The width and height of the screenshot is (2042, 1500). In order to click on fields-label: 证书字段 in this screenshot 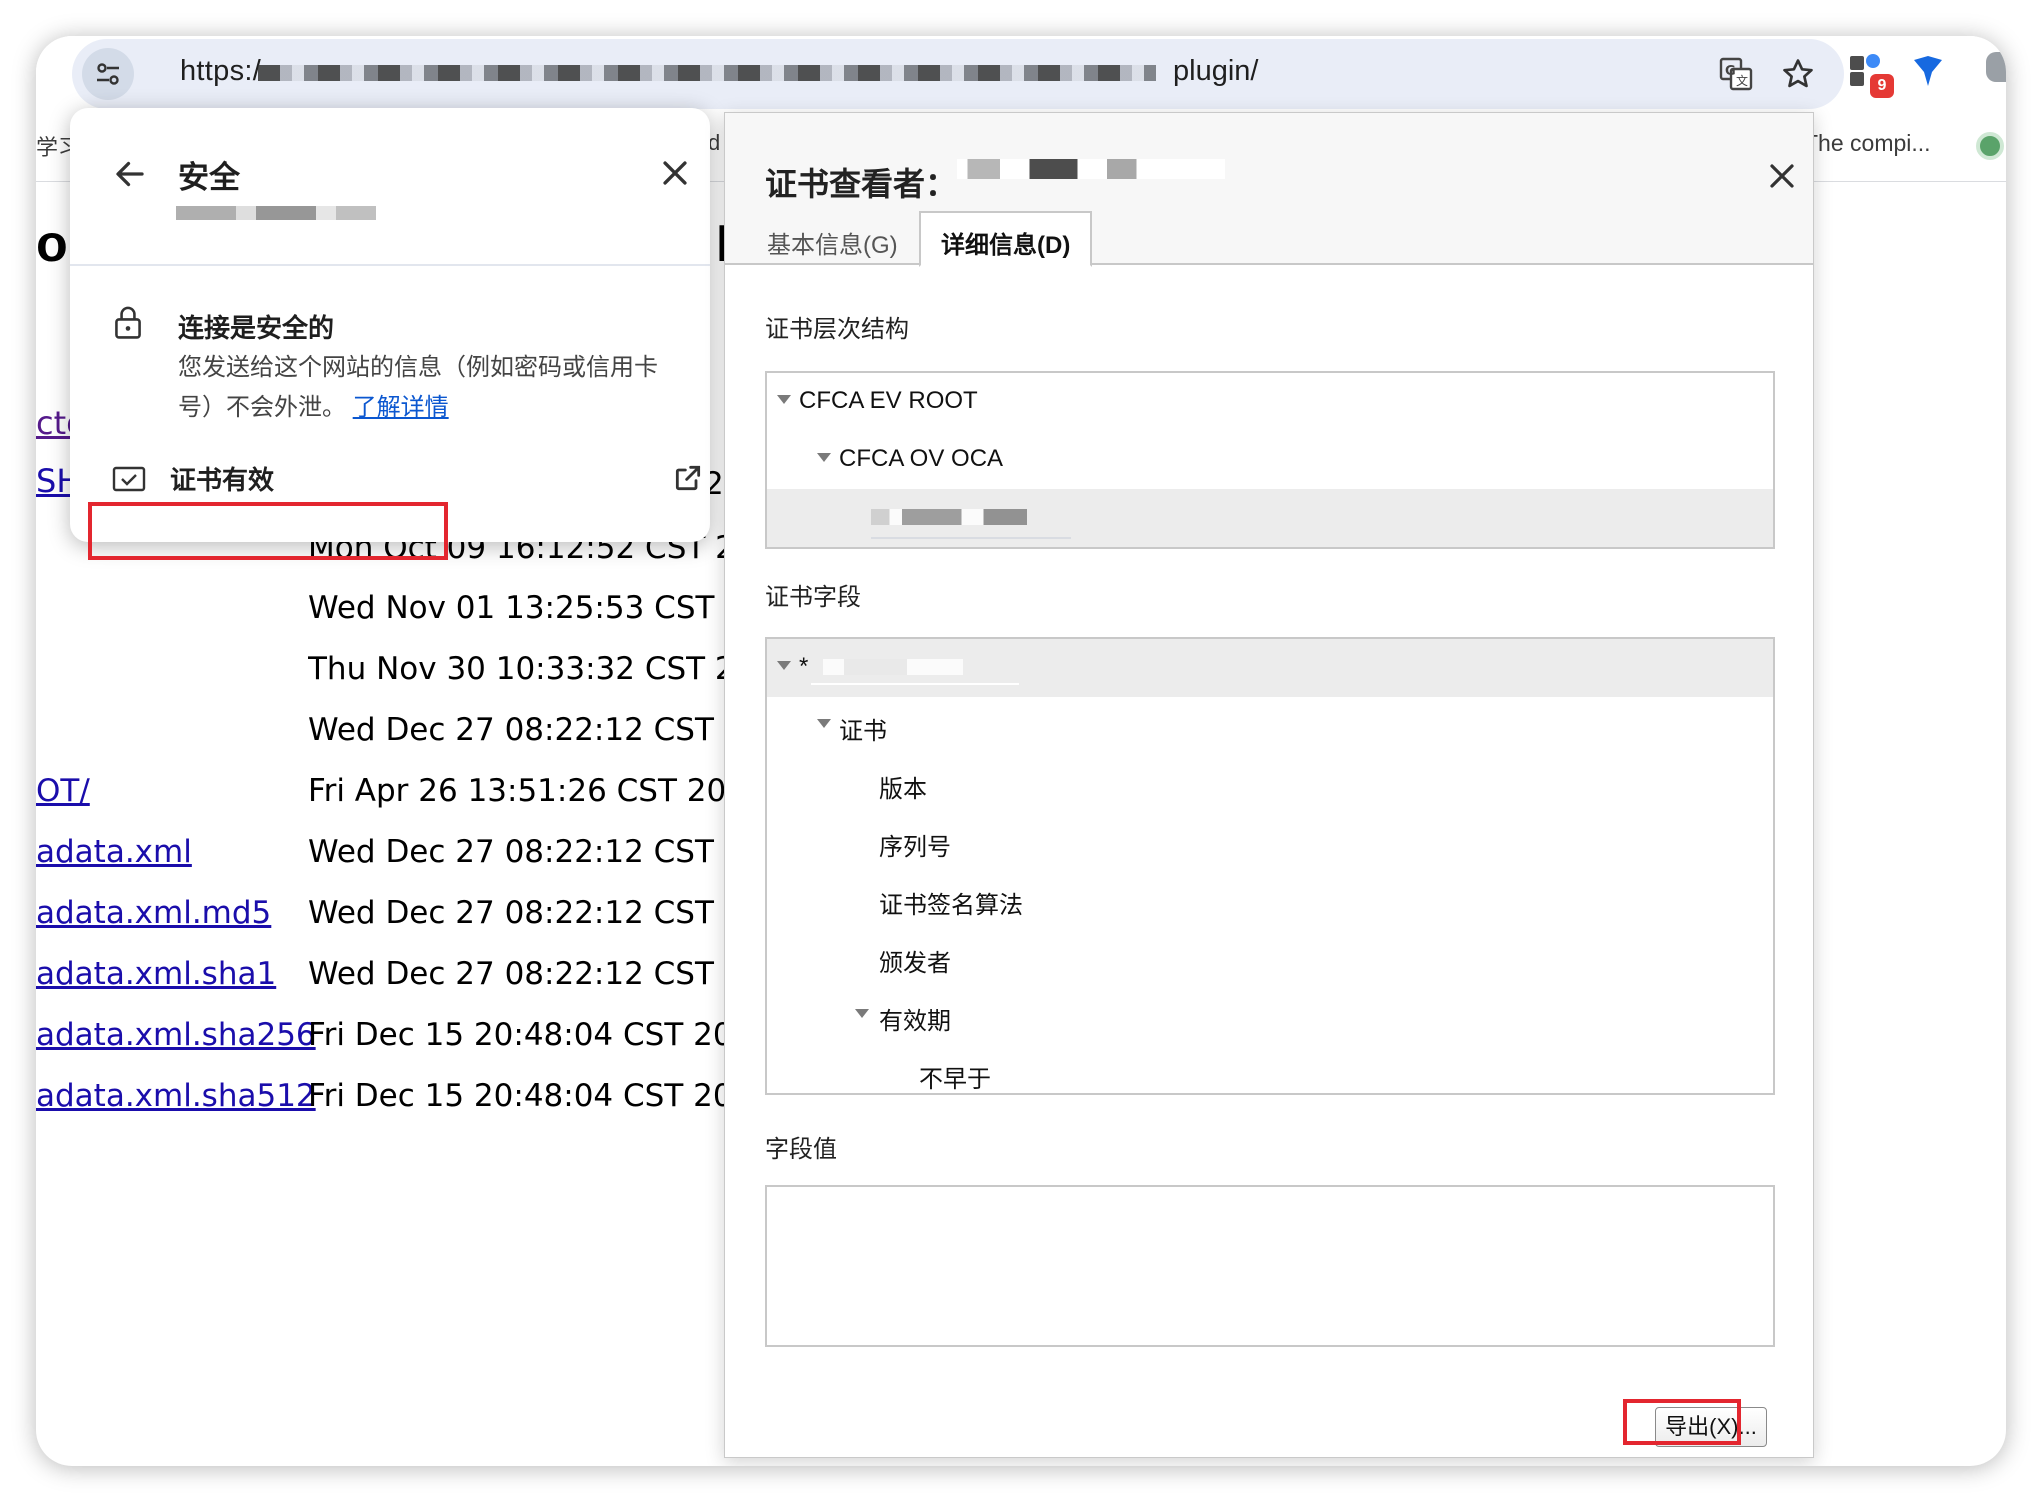, I will do `click(813, 597)`.